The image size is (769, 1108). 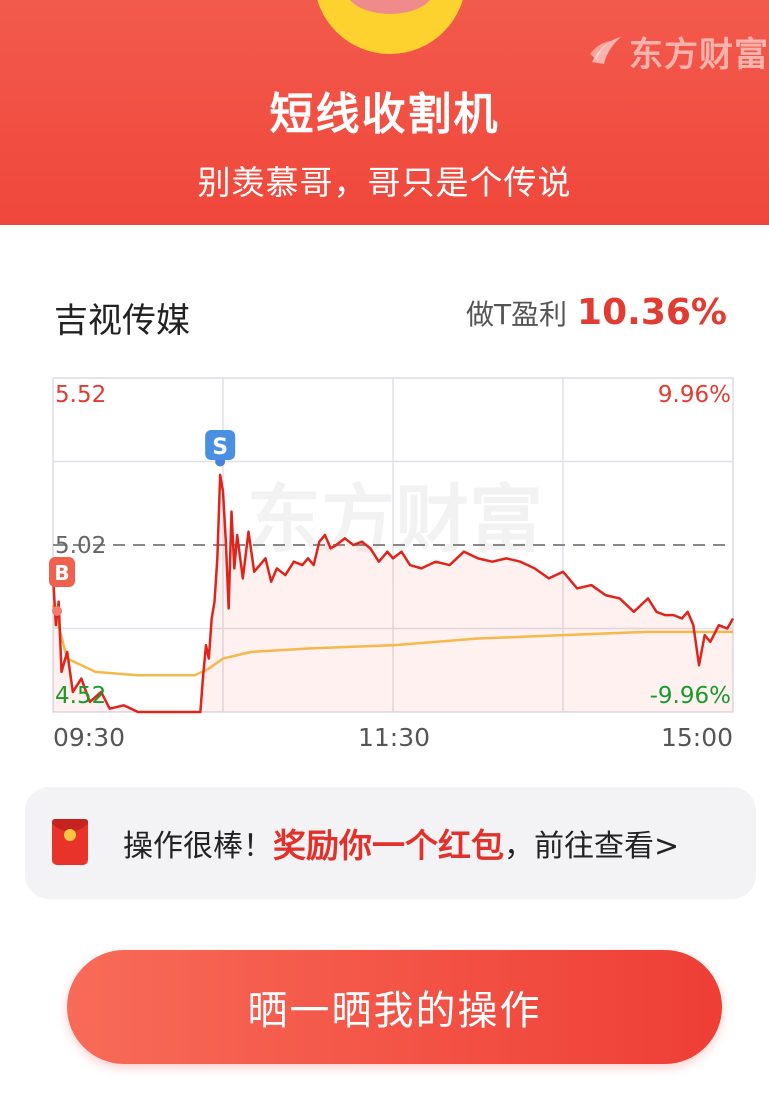 I want to click on sell-marker-label: S, so click(x=220, y=447).